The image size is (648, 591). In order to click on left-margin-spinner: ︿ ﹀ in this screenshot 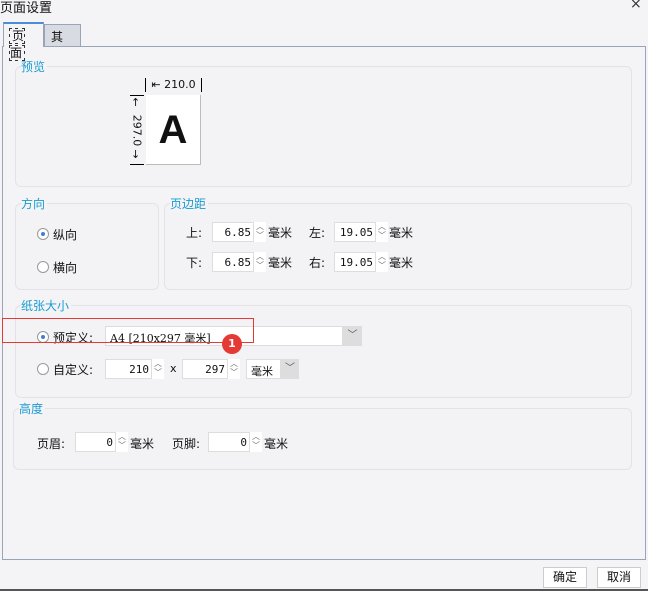, I will do `click(382, 232)`.